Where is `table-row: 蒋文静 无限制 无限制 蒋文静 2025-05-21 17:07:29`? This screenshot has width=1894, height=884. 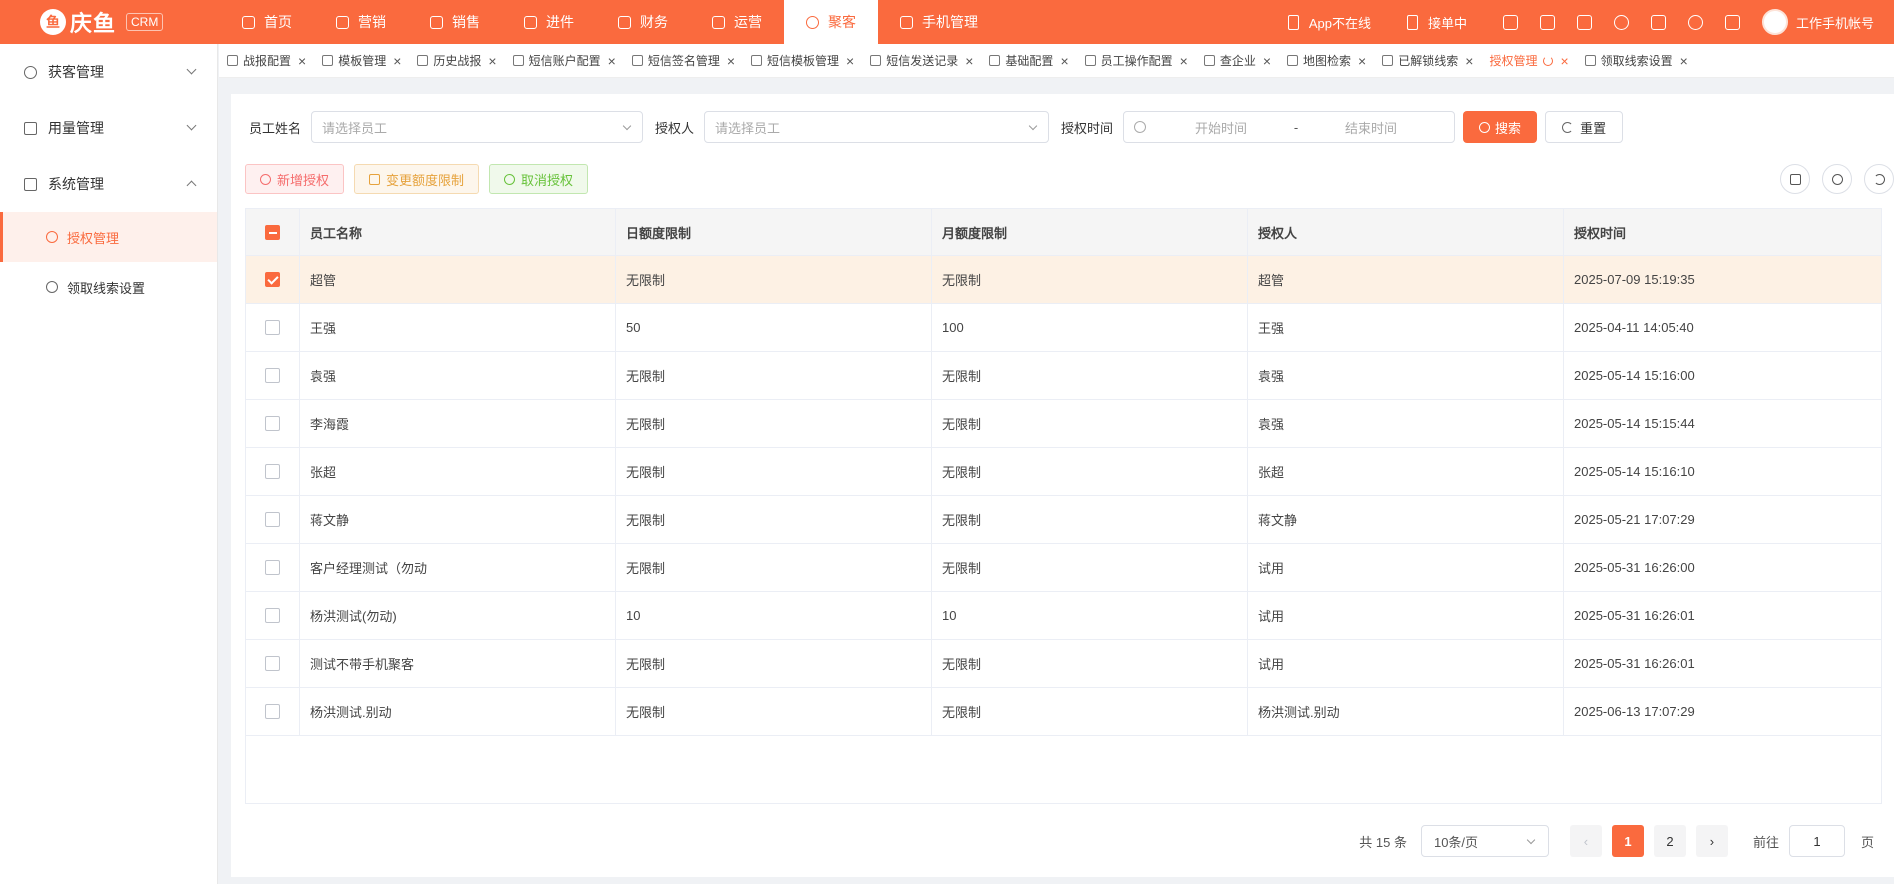
table-row: 蒋文静 无限制 无限制 蒋文静 2025-05-21 17:07:29 is located at coordinates (1063, 520).